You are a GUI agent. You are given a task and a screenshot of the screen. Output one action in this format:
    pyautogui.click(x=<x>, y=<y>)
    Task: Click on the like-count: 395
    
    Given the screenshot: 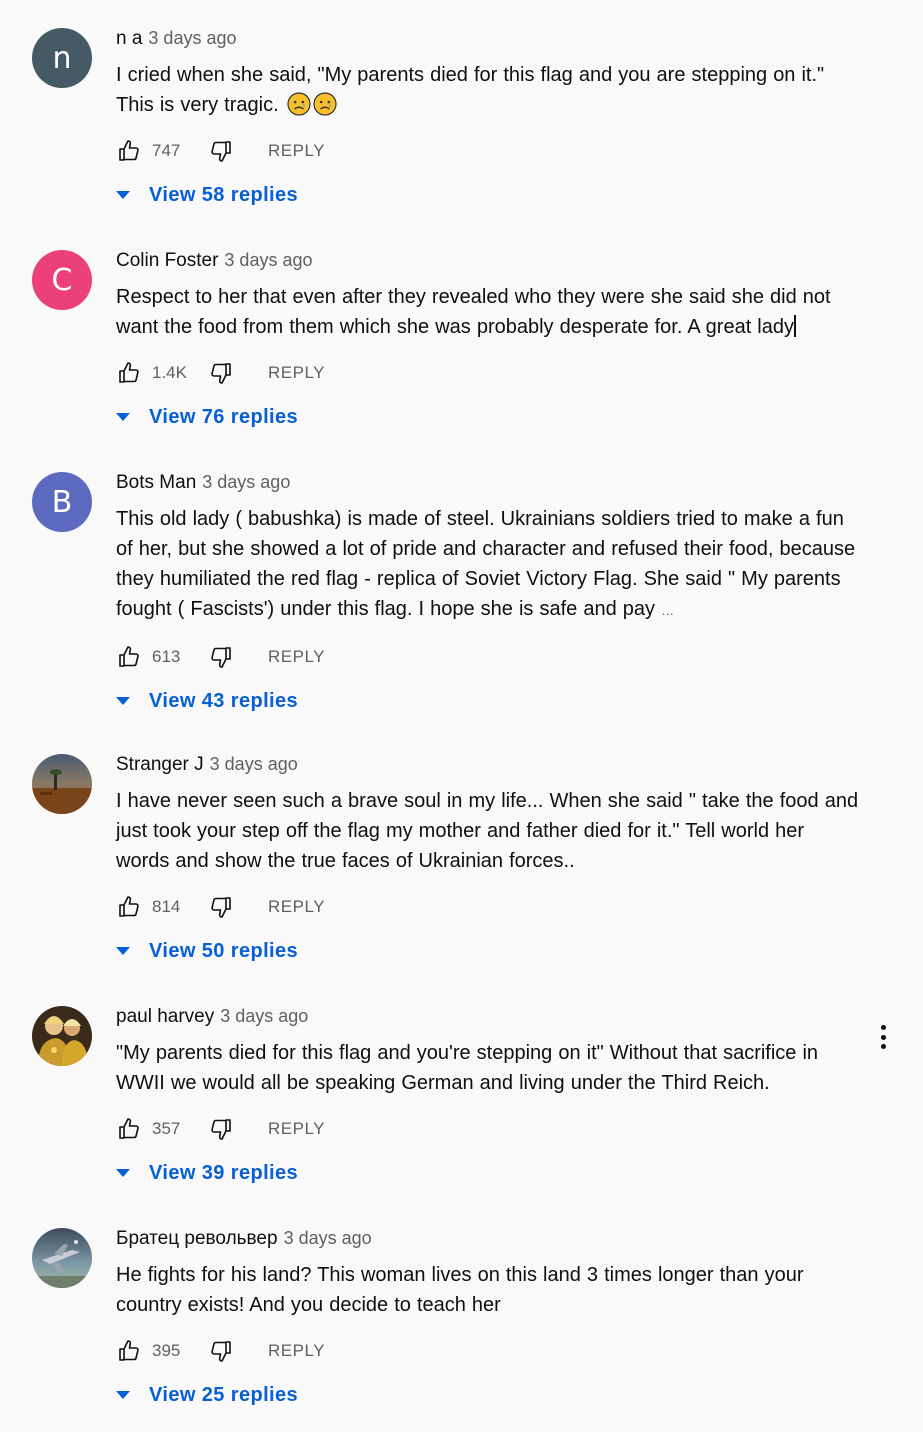 What is the action you would take?
    pyautogui.click(x=166, y=1350)
    